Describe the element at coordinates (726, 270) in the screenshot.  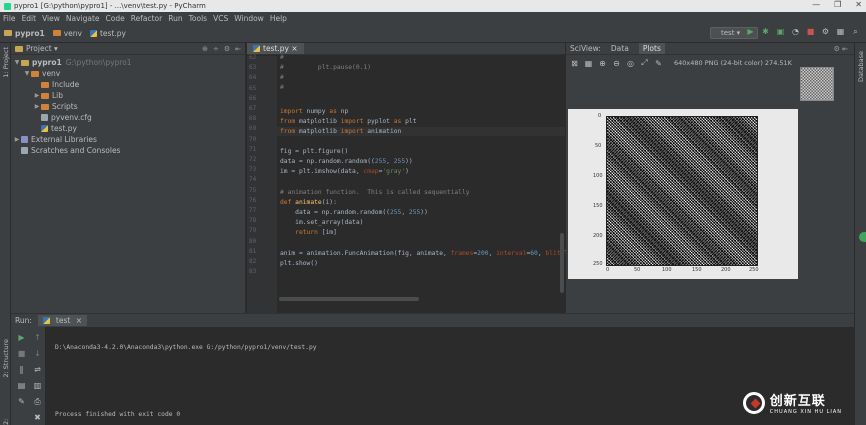
I see `x-tick: 200` at that location.